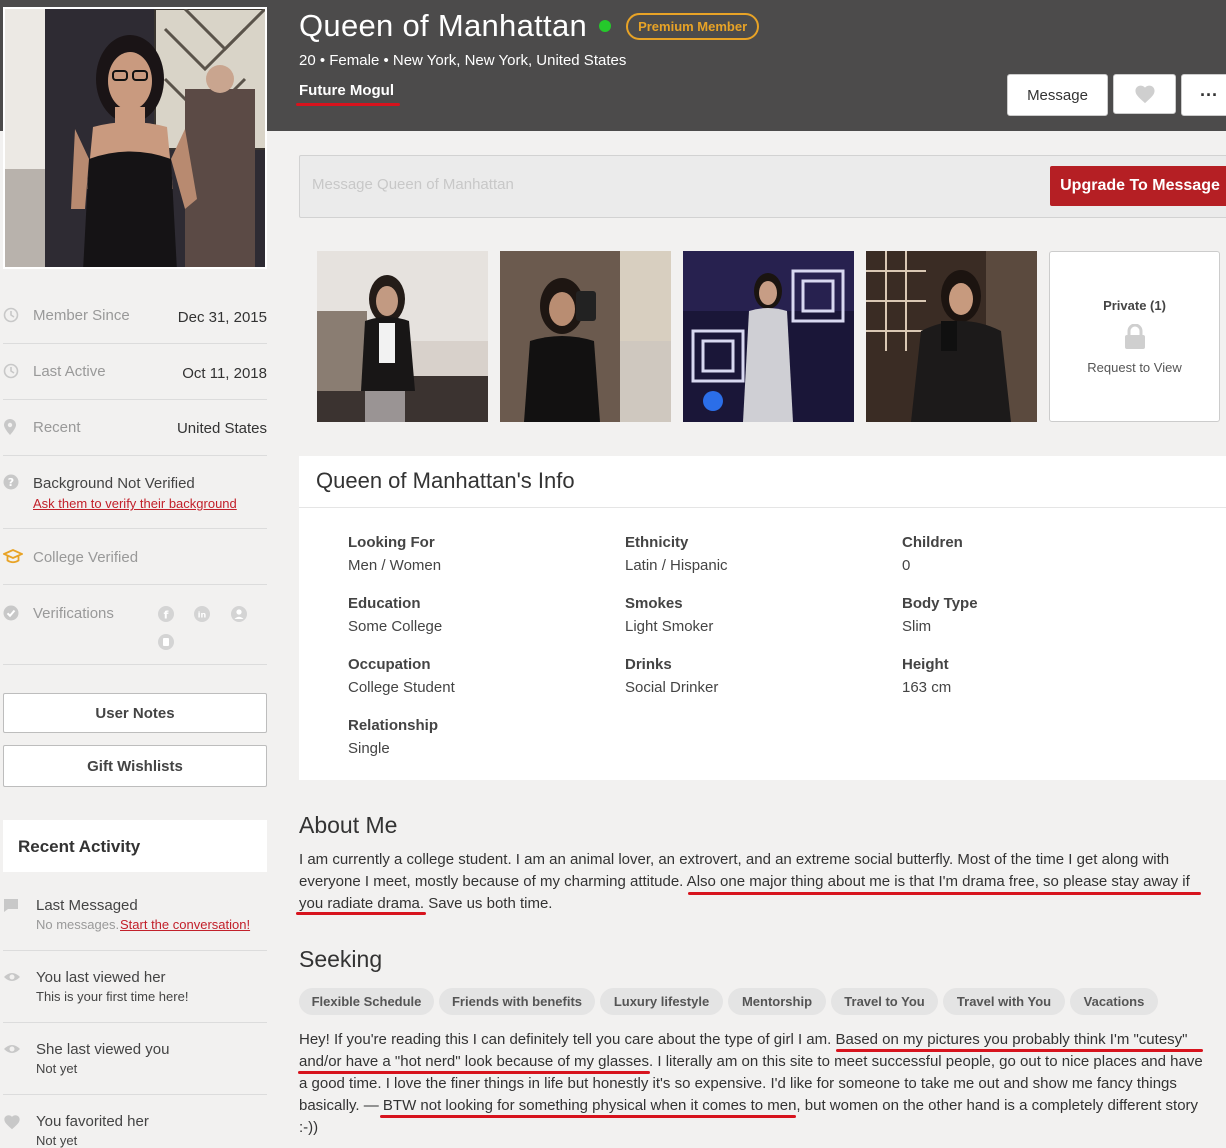  Describe the element at coordinates (445, 480) in the screenshot. I see `info-title: Queen of Manhattan's Info` at that location.